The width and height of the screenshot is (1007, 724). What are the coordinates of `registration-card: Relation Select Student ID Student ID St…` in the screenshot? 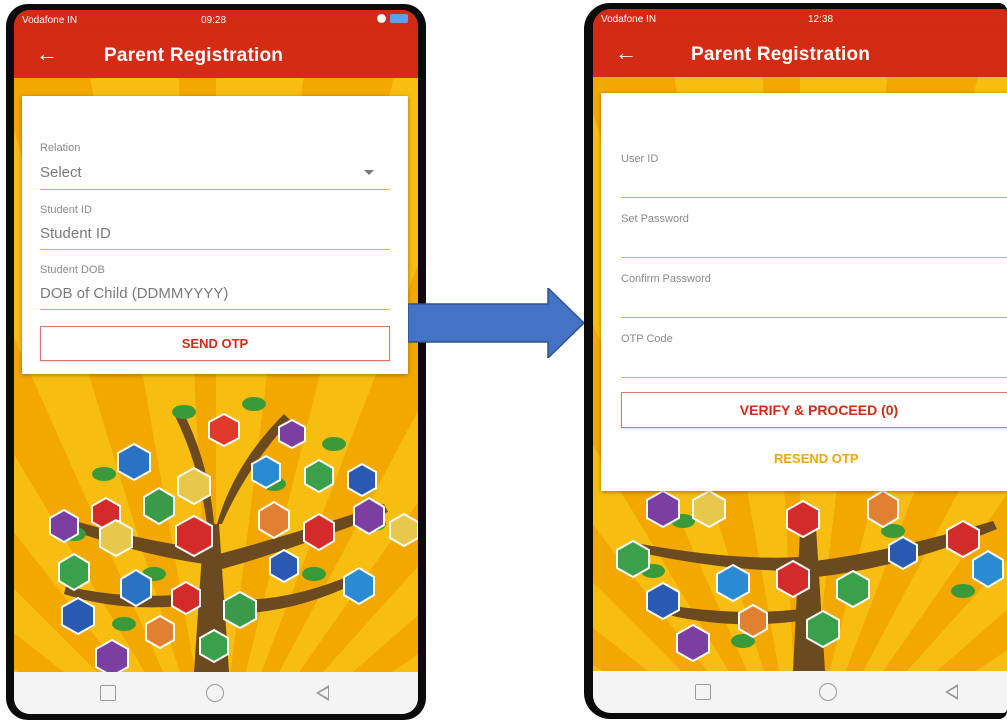 It's located at (215, 235).